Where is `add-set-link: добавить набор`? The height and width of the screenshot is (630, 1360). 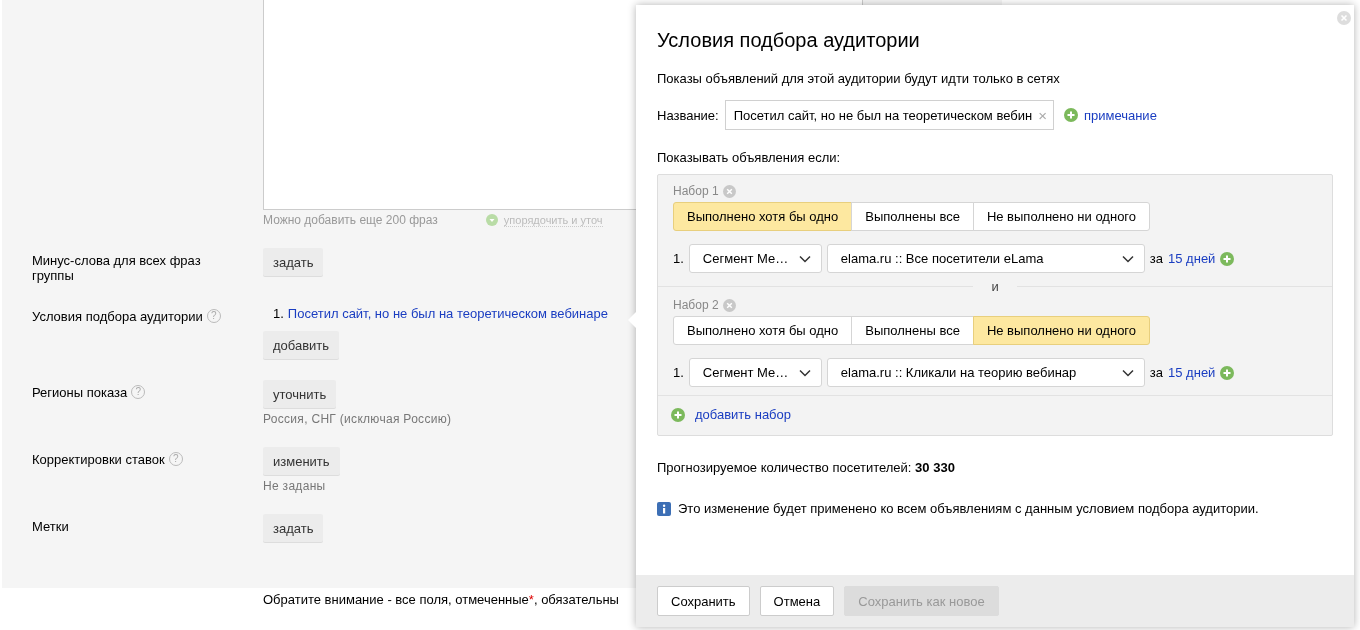
add-set-link: добавить набор is located at coordinates (743, 414).